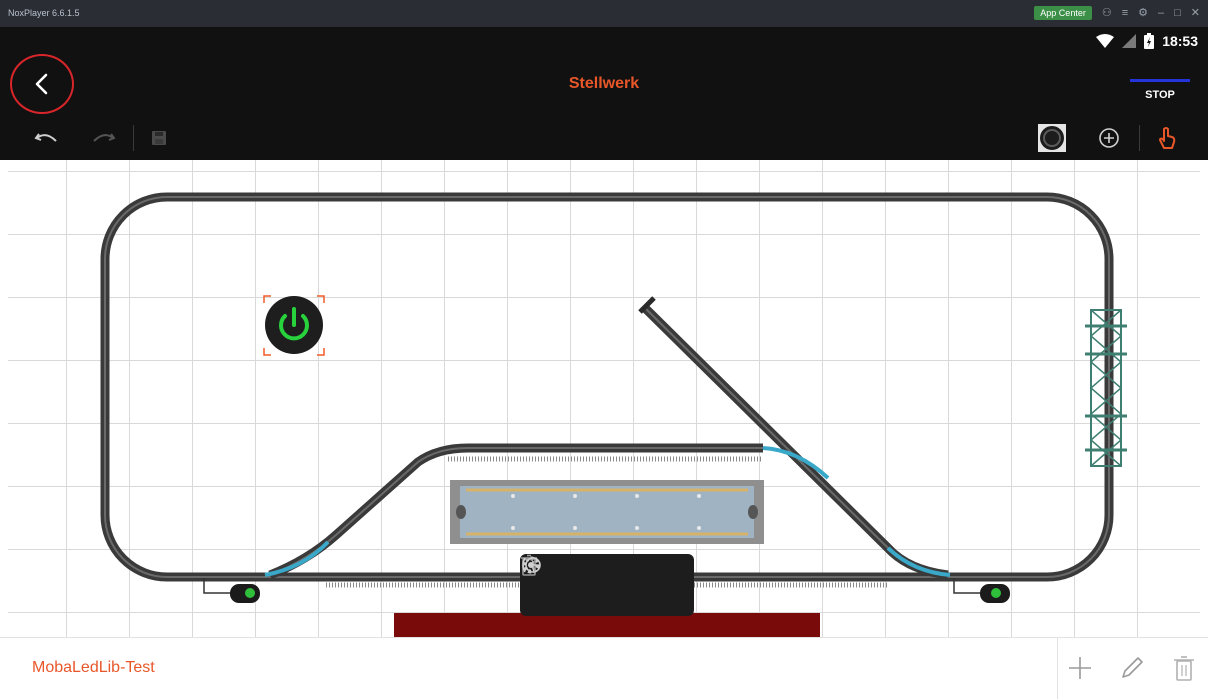 The height and width of the screenshot is (699, 1208). I want to click on stop-control: STOP, so click(1160, 90).